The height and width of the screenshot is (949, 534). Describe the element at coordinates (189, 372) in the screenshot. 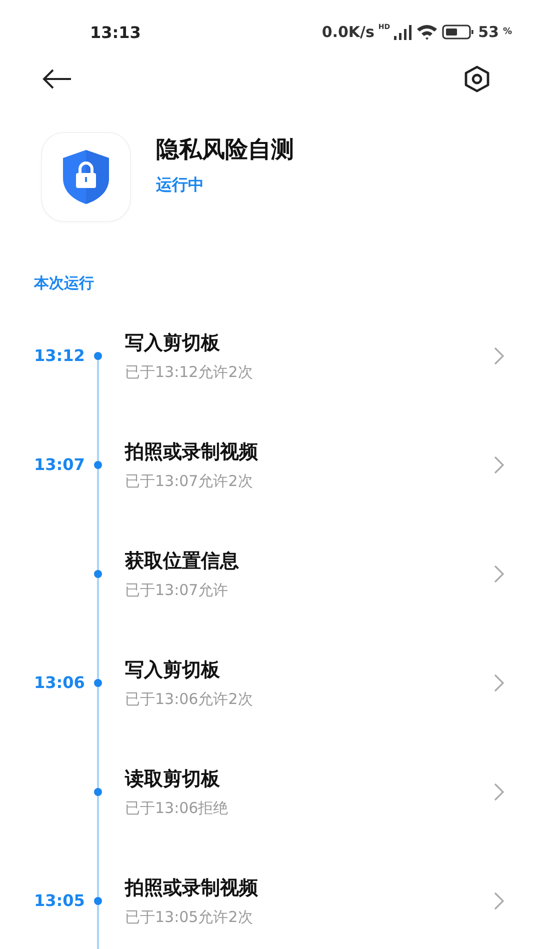

I see `event-detail: 已于13:12允许2次` at that location.